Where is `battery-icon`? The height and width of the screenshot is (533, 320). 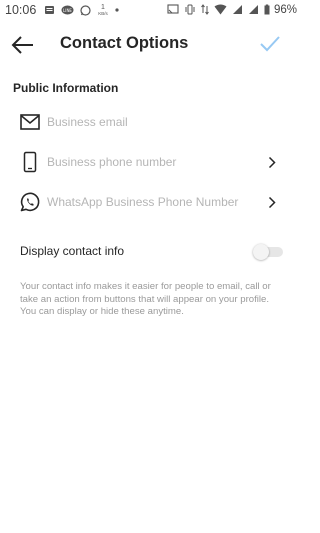
battery-icon is located at coordinates (267, 9).